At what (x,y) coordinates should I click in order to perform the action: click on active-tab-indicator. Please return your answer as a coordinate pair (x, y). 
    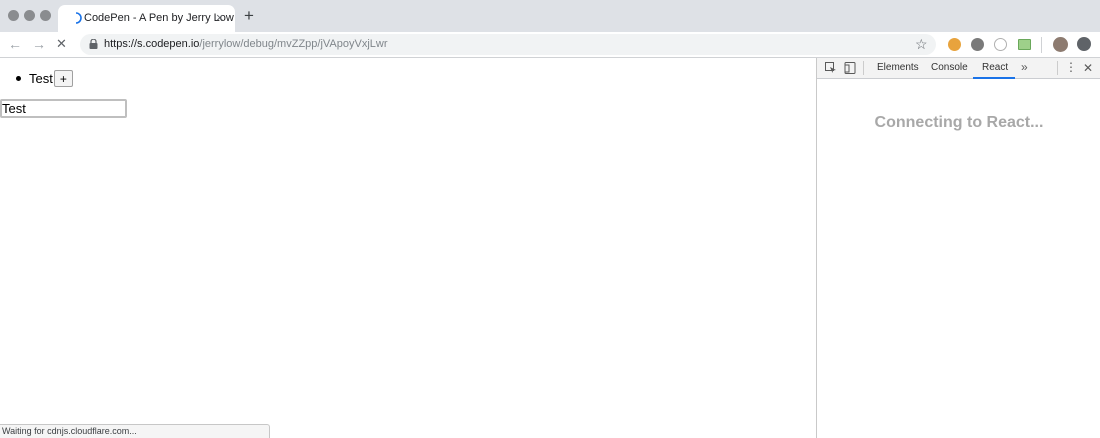
    Looking at the image, I should click on (994, 78).